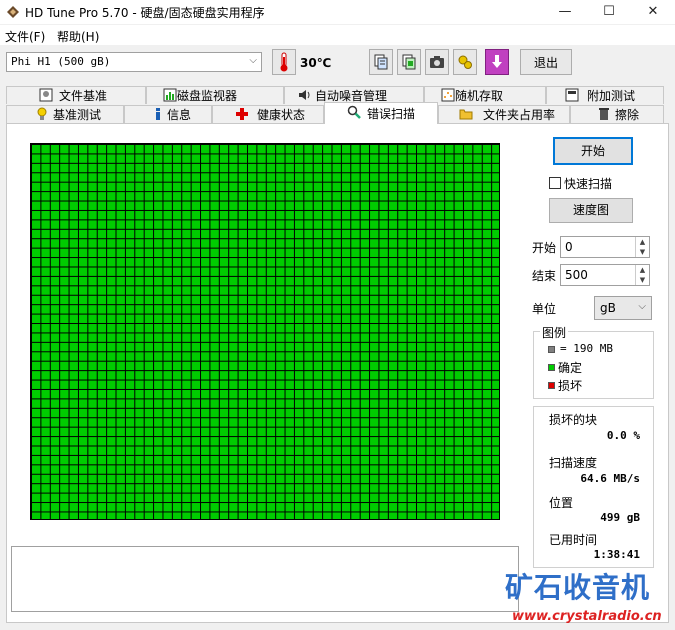 This screenshot has height=630, width=675. Describe the element at coordinates (551, 385) in the screenshot. I see `bad-swatch` at that location.